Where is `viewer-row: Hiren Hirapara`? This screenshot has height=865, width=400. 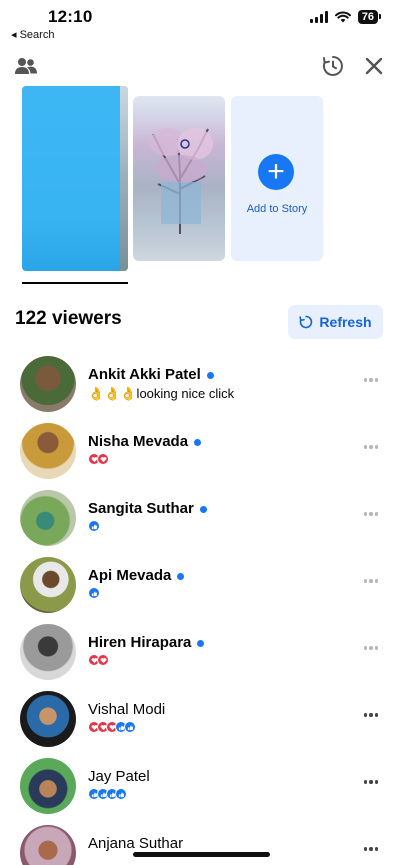
viewer-row: Hiren Hirapara is located at coordinates (200, 657).